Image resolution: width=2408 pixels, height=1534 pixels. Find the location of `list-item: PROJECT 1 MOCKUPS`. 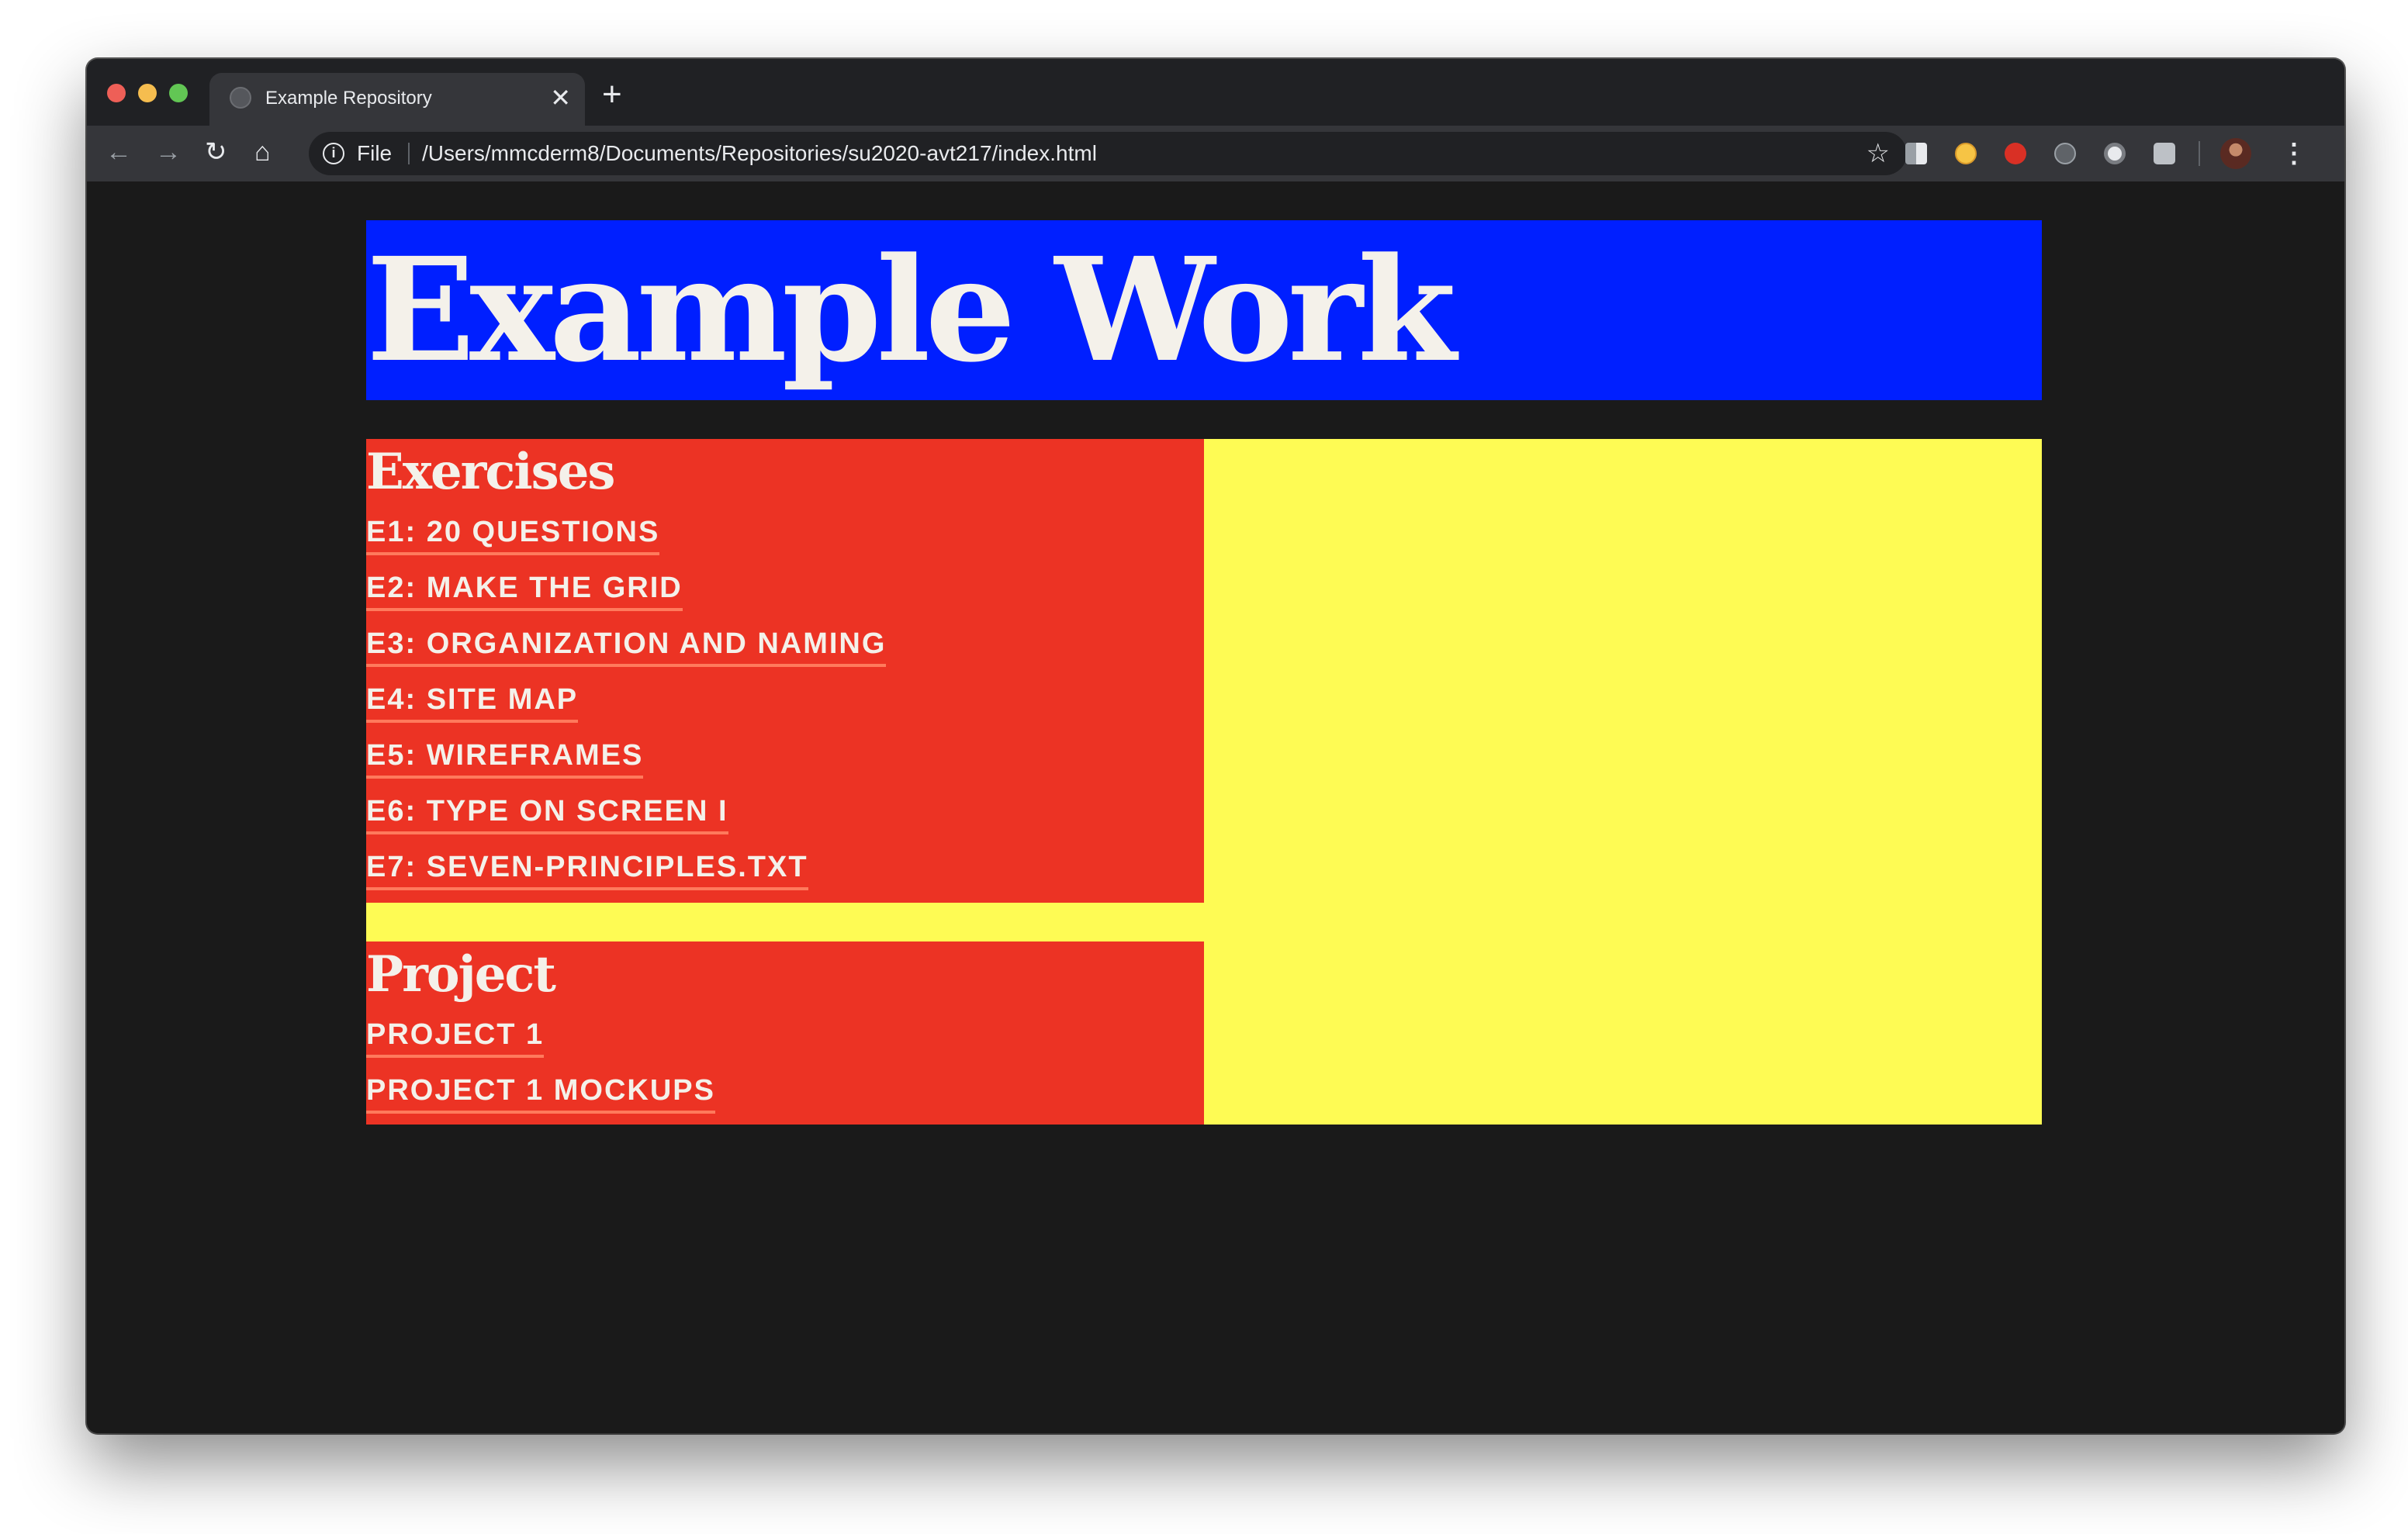

list-item: PROJECT 1 MOCKUPS is located at coordinates (785, 1092).